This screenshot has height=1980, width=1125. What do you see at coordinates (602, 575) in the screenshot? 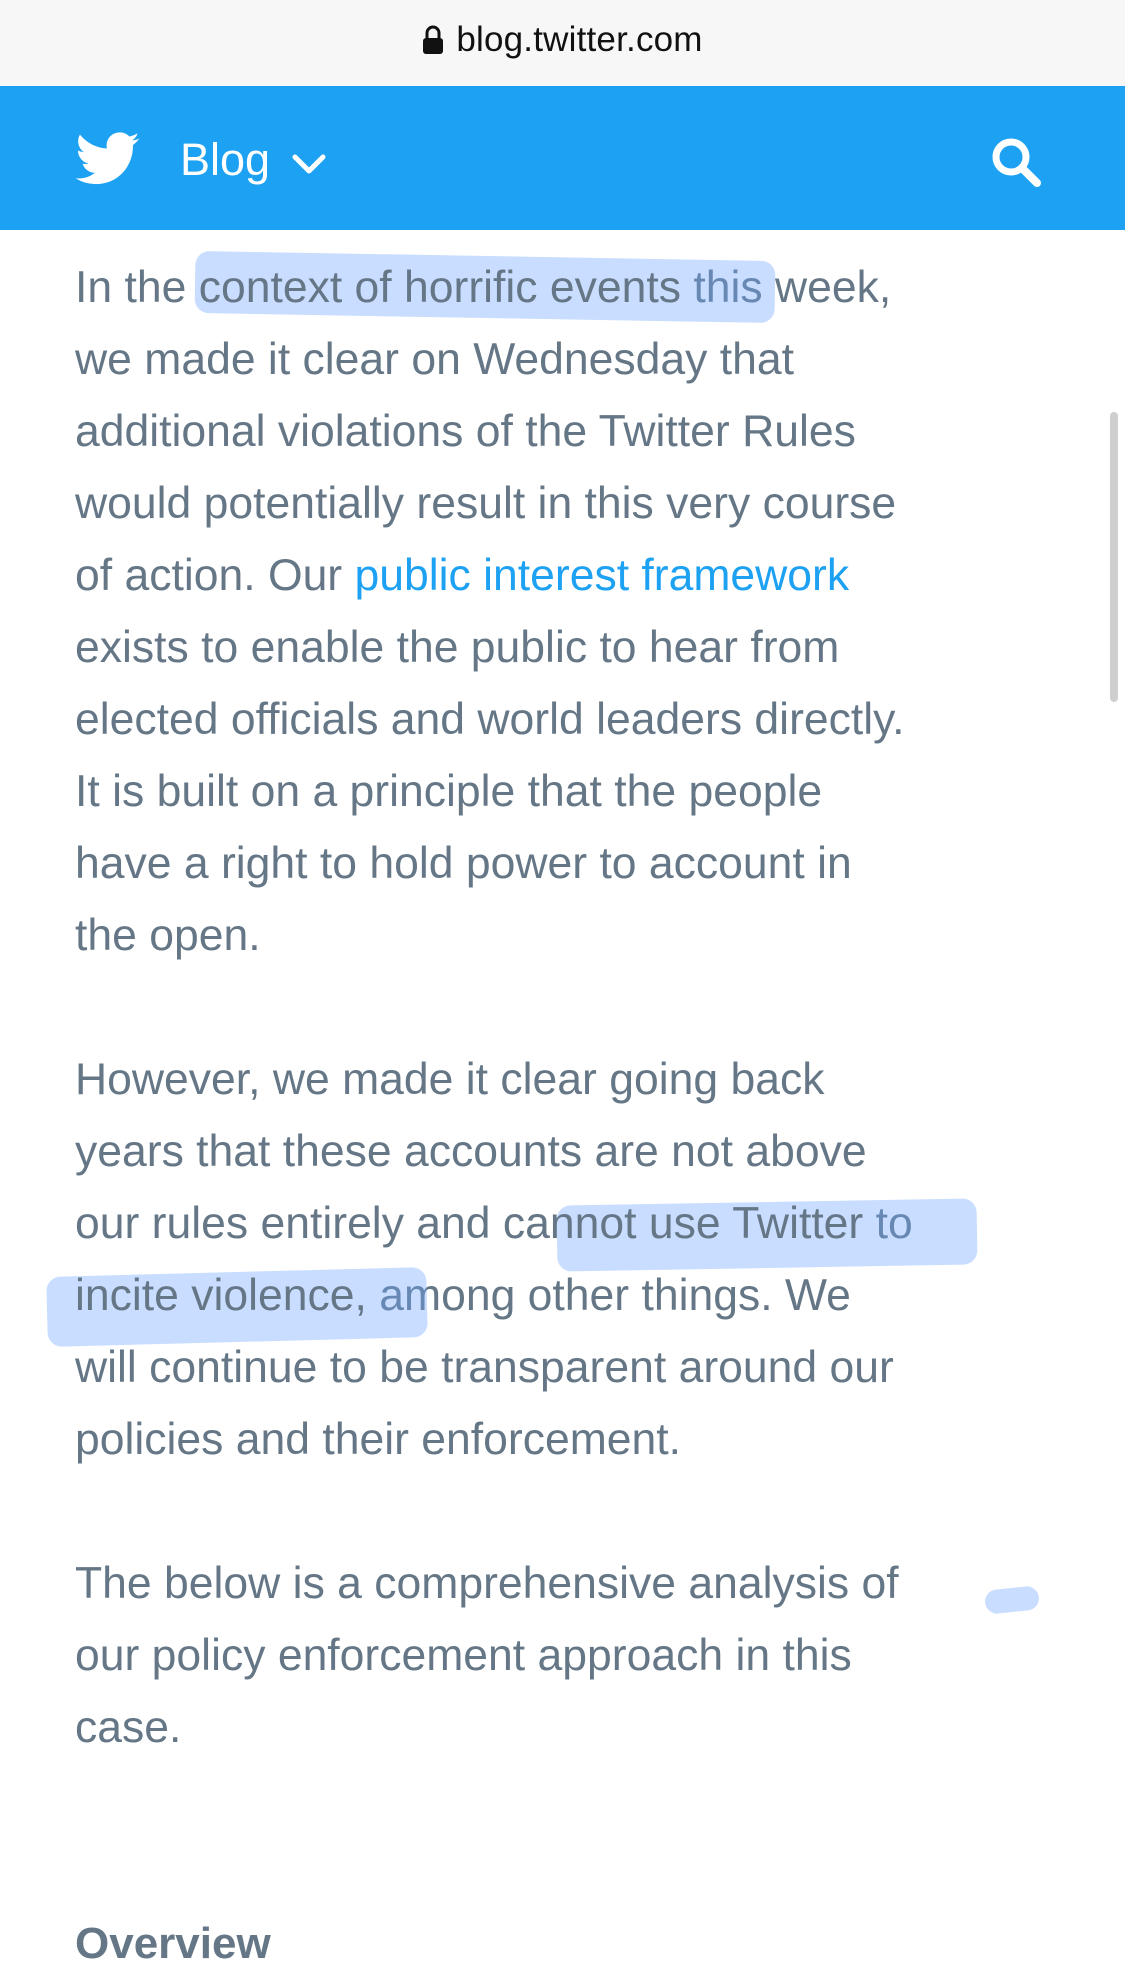
I see `public-interest-framework-link: public interest framework` at bounding box center [602, 575].